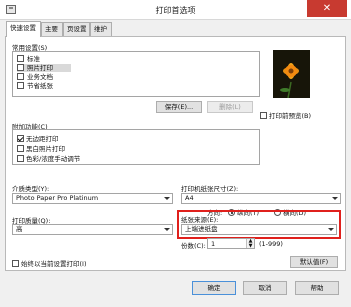 This screenshot has height=307, width=351. I want to click on tab-quick-setup: 快速设置, so click(23, 29).